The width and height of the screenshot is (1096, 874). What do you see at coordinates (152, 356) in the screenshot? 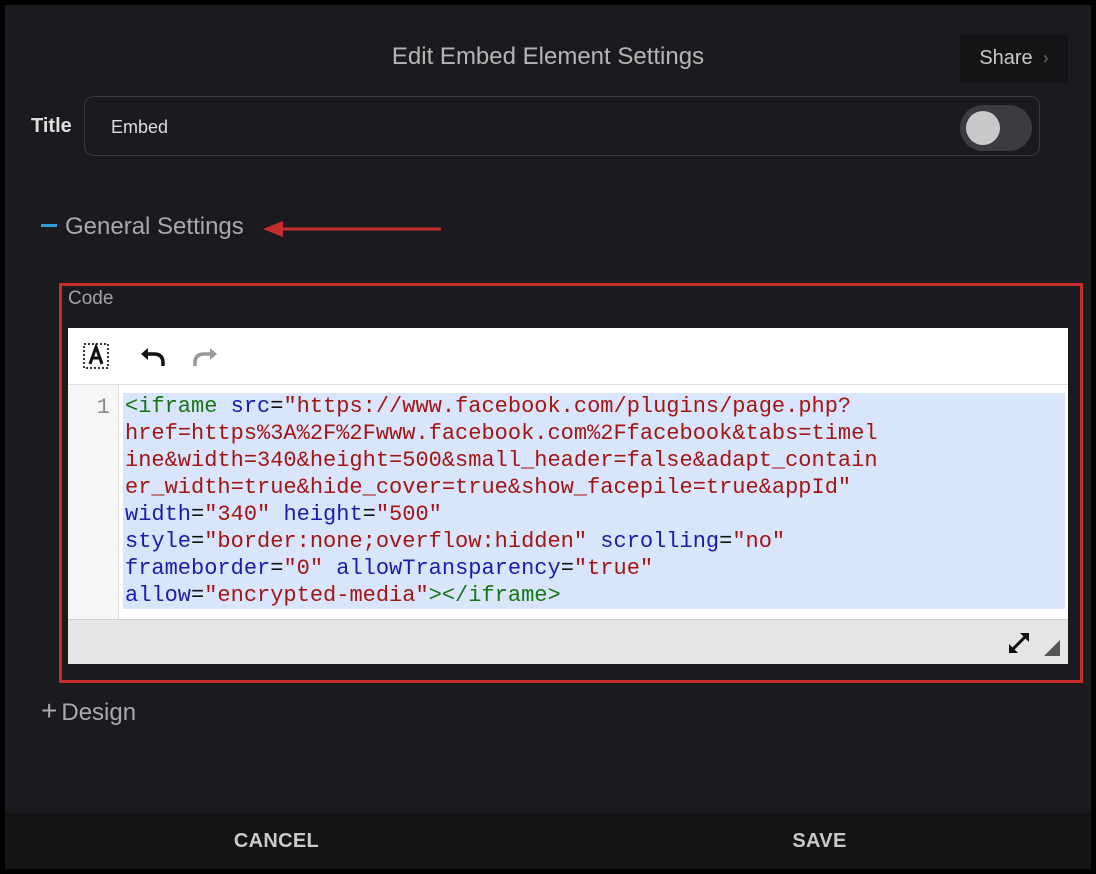
I see `undo-icon` at bounding box center [152, 356].